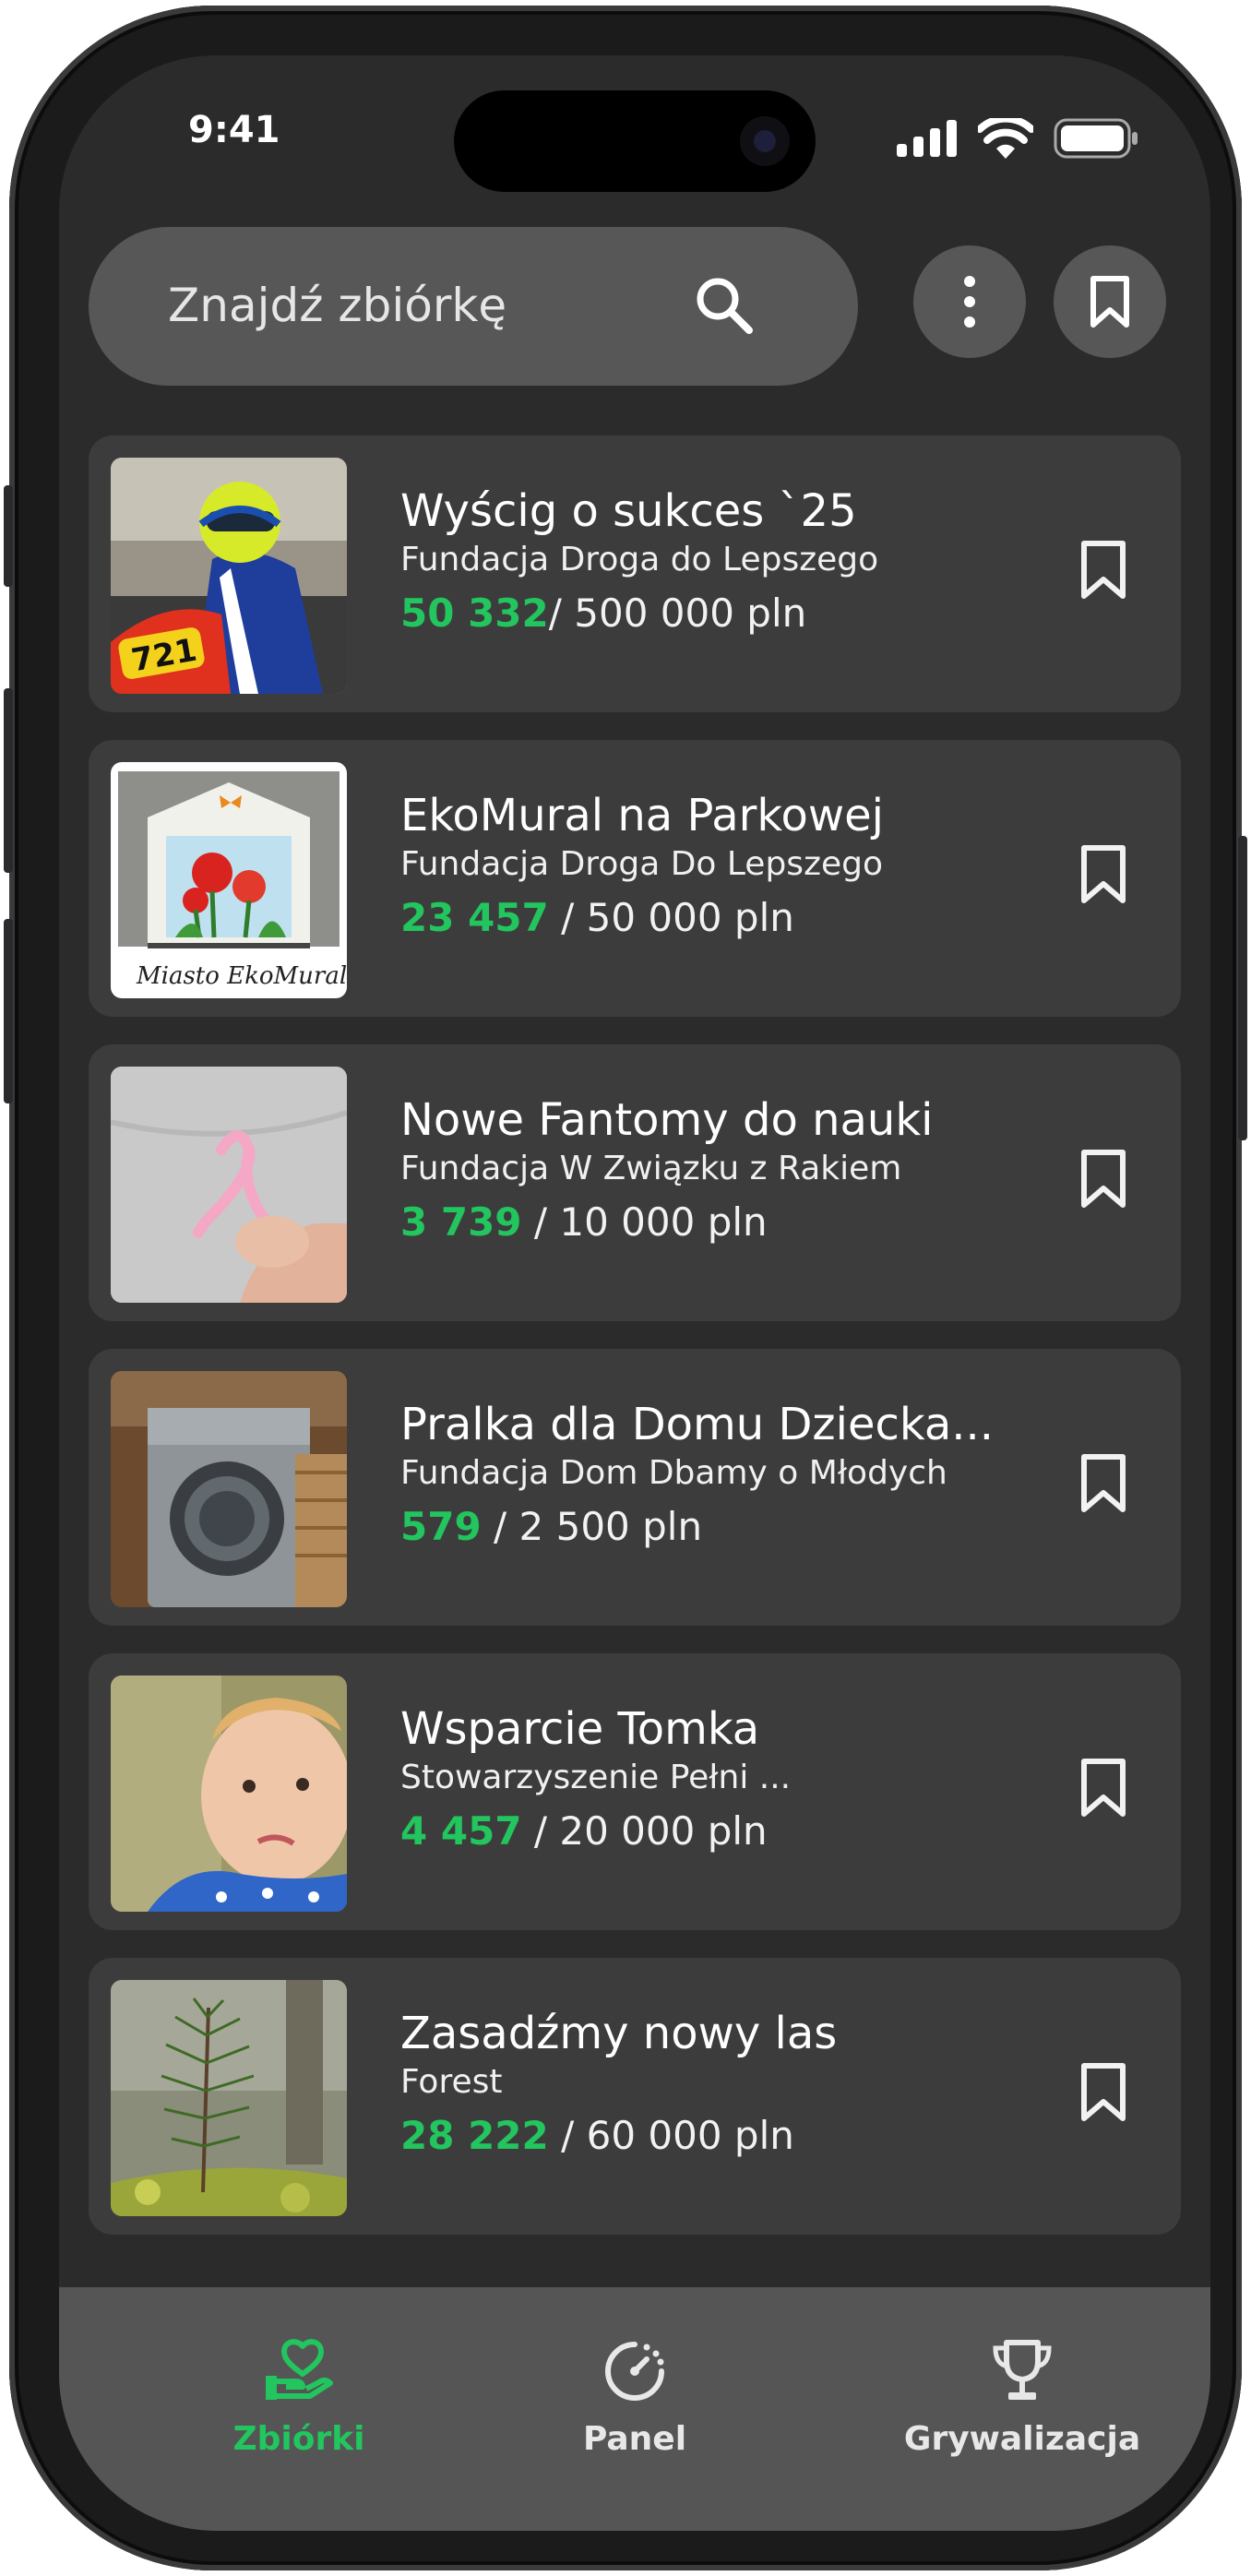 The image size is (1251, 2576). What do you see at coordinates (229, 1185) in the screenshot?
I see `fundraiser-image-ribbon` at bounding box center [229, 1185].